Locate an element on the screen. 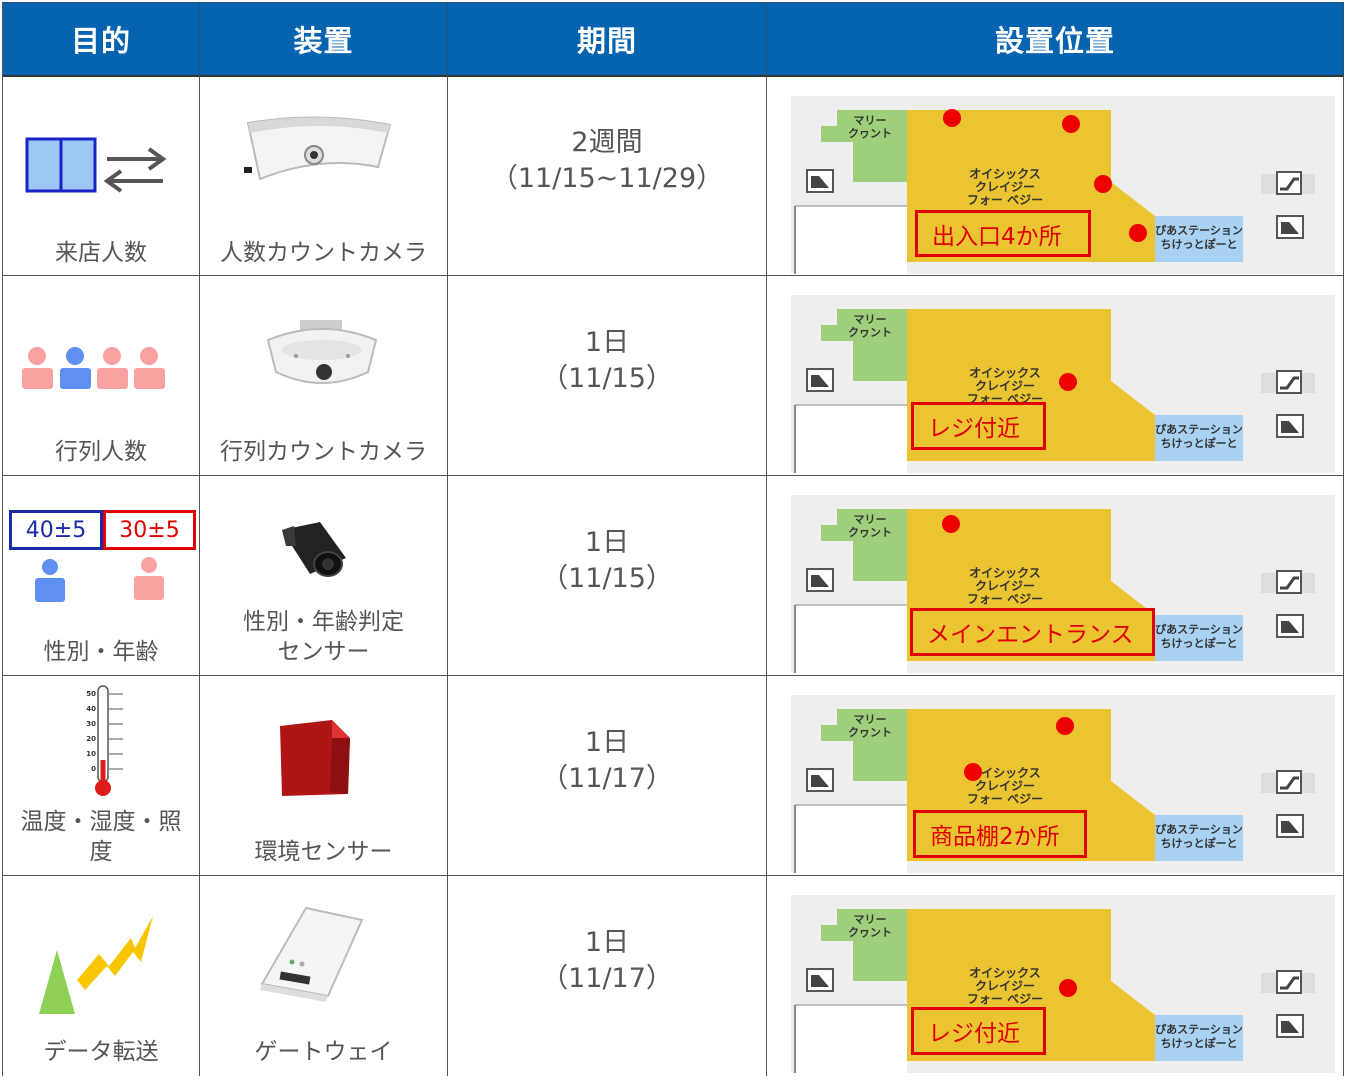 The image size is (1366, 1084). male-person-icon is located at coordinates (50, 580).